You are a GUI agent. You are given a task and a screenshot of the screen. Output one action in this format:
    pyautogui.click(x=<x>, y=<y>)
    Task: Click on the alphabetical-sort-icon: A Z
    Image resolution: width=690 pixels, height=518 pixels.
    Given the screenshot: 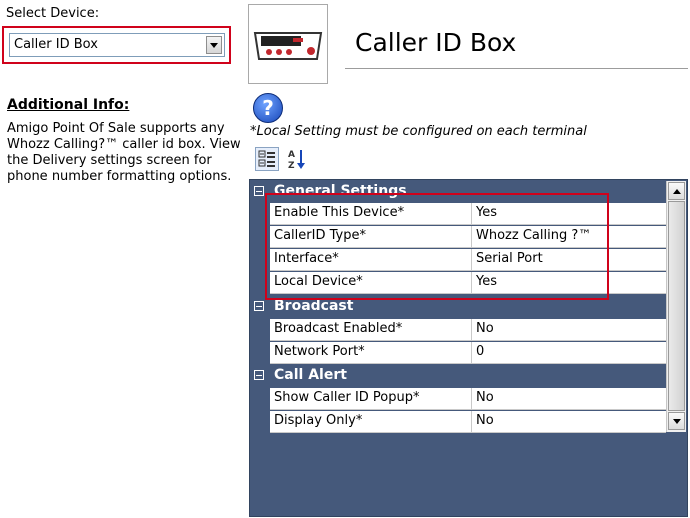 What is the action you would take?
    pyautogui.click(x=296, y=160)
    